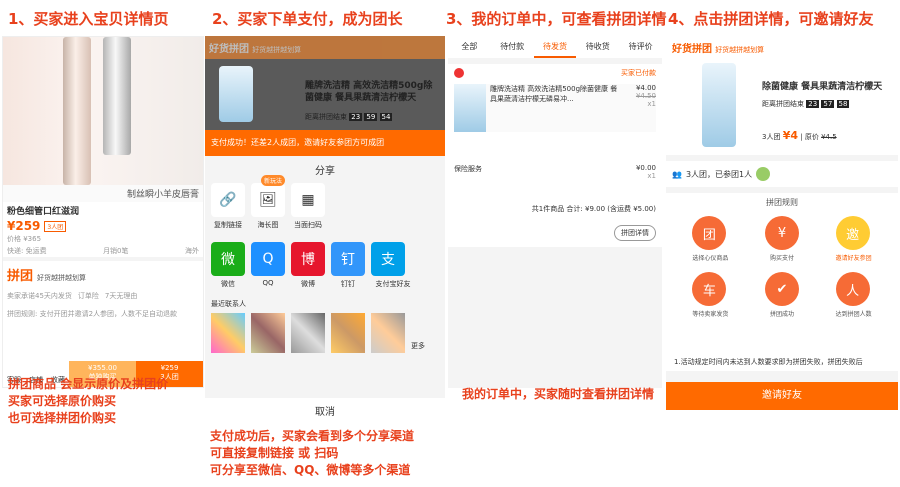 This screenshot has height=487, width=900. Describe the element at coordinates (853, 258) in the screenshot. I see `rule-step-3-label: 邀请好友参团` at that location.